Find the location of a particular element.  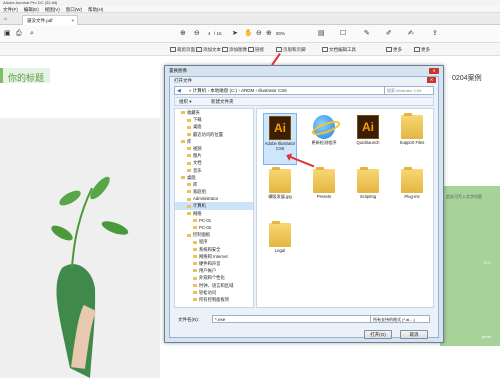

file-label: Support Files is located at coordinates (412, 142).